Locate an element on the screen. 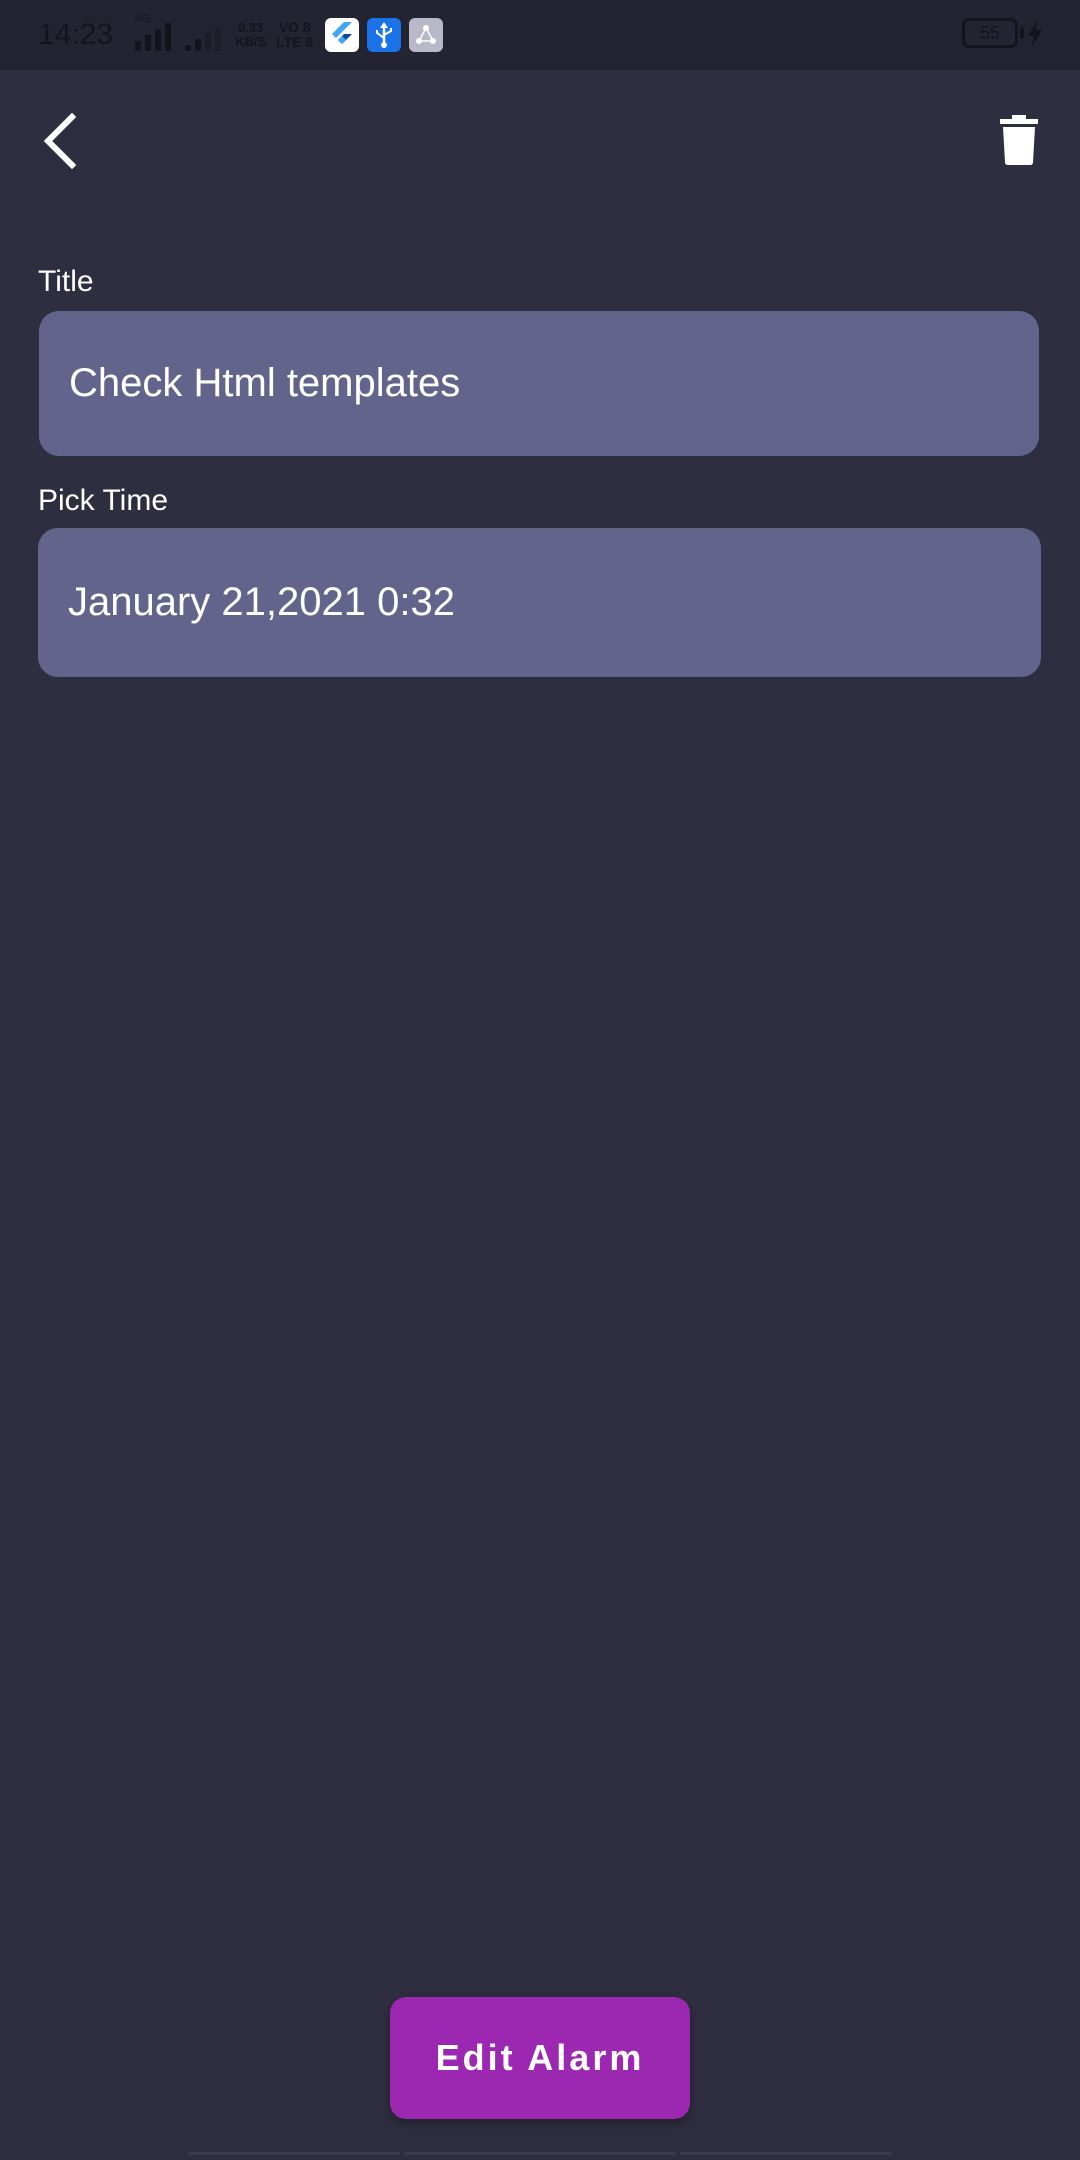 This screenshot has width=1080, height=2160. status-time: 14:23 is located at coordinates (76, 34).